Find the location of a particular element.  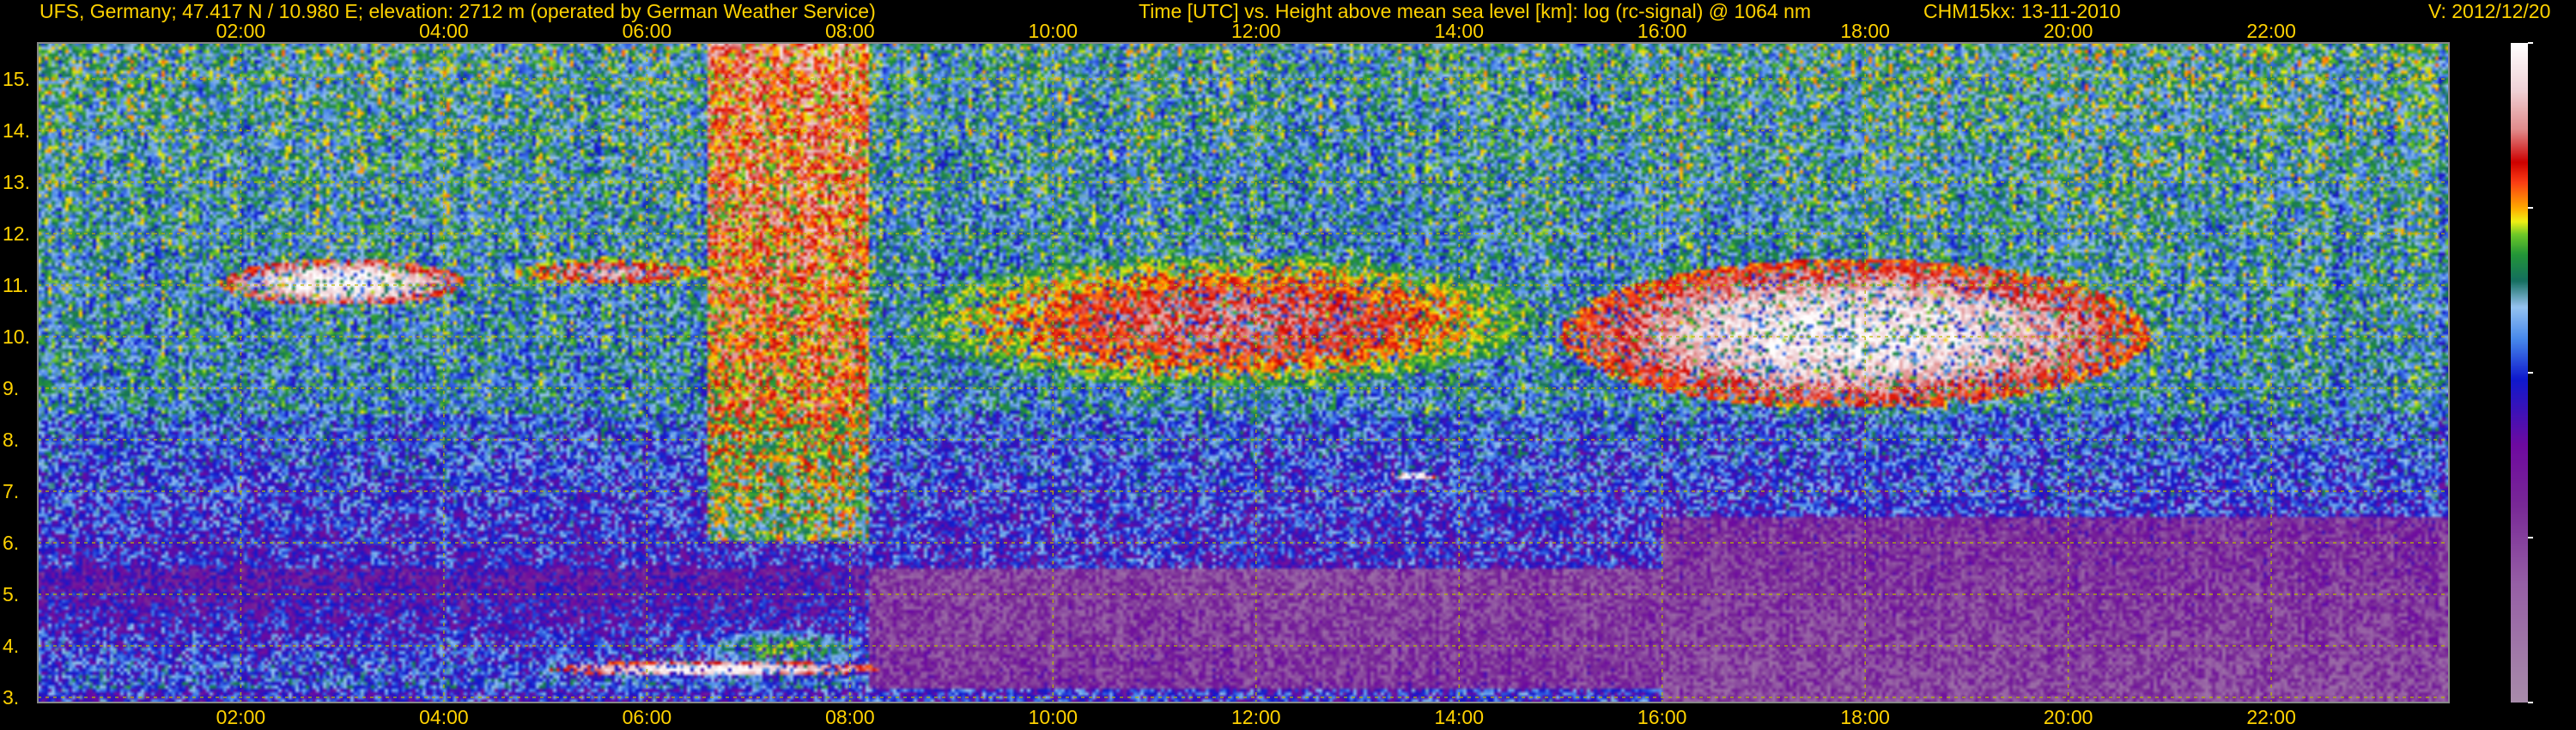

y-tick-label: 14. is located at coordinates (16, 130).